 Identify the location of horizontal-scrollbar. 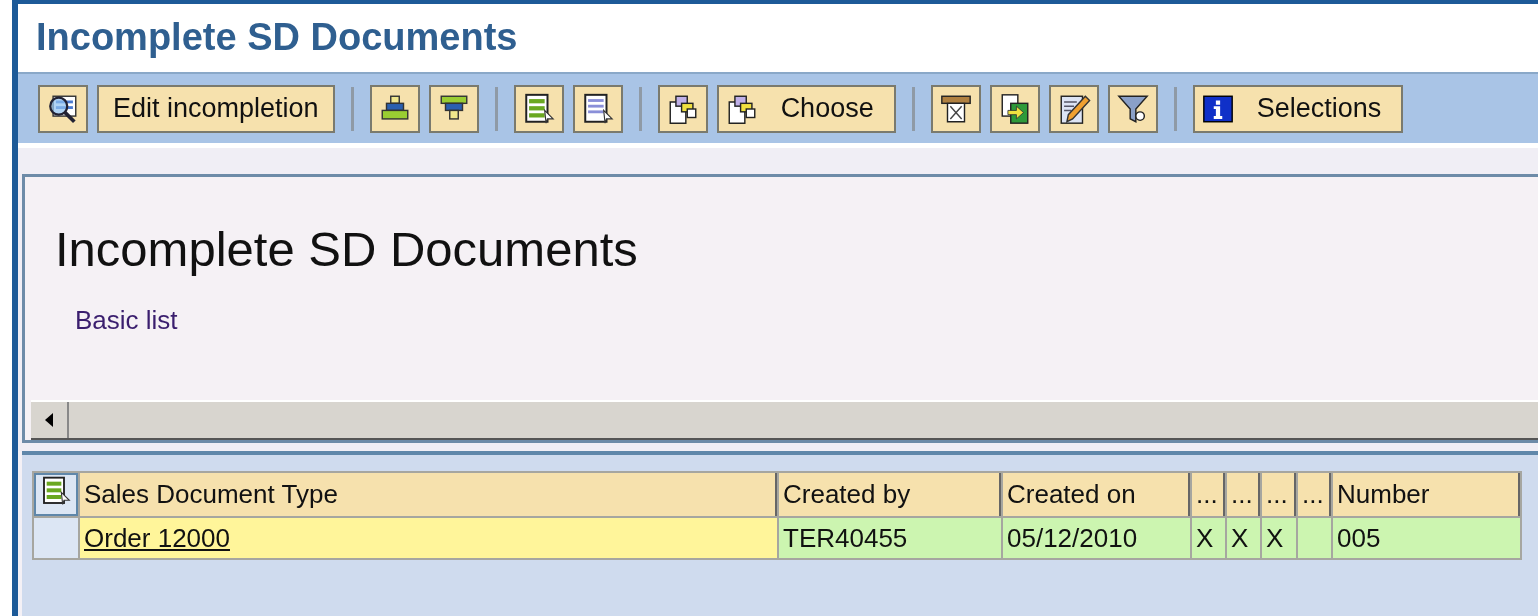
(784, 420).